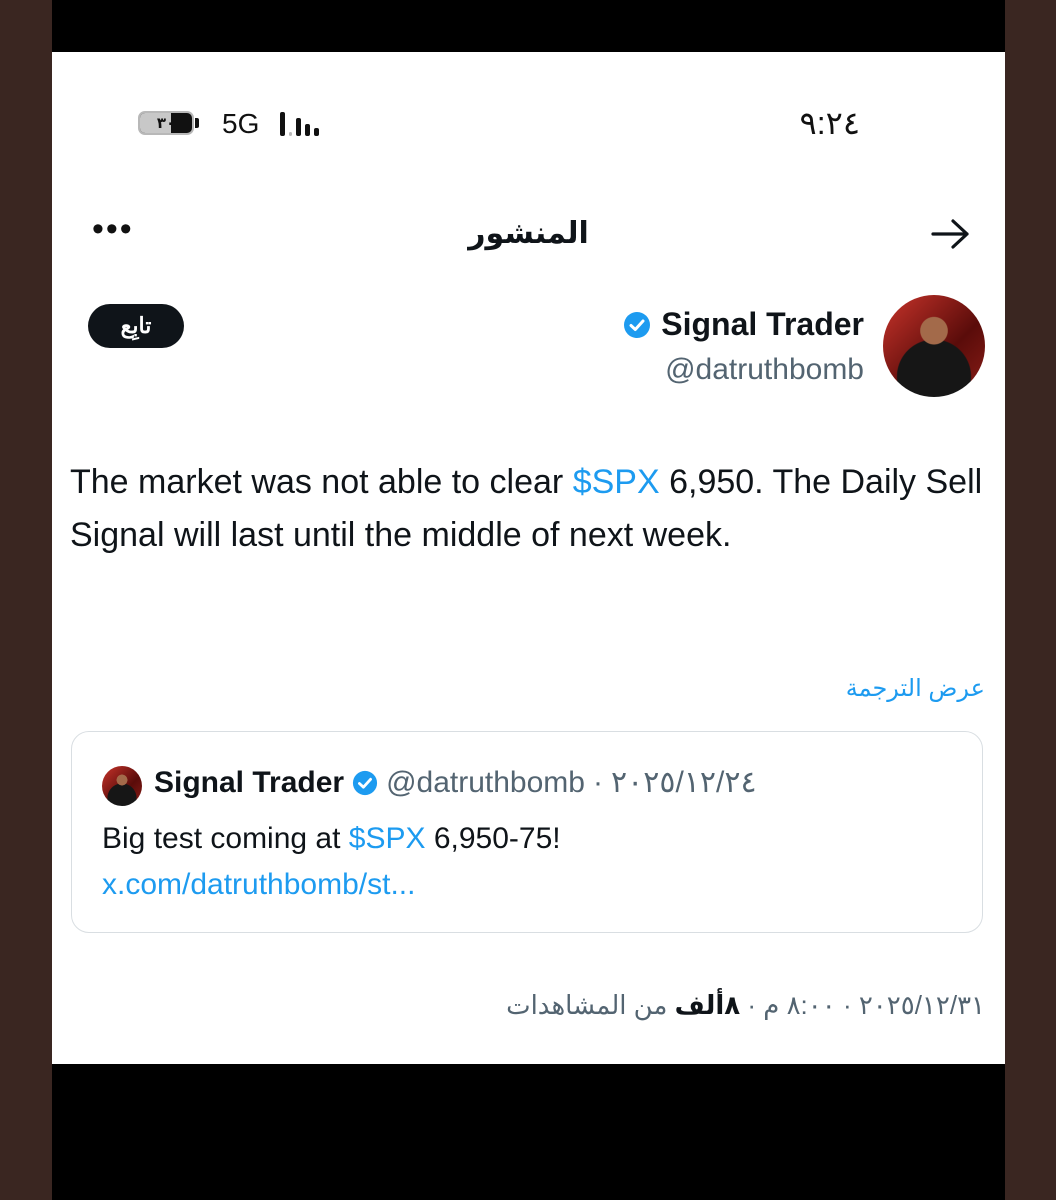  What do you see at coordinates (225, 838) in the screenshot?
I see `quote-text-segment: Big test coming at` at bounding box center [225, 838].